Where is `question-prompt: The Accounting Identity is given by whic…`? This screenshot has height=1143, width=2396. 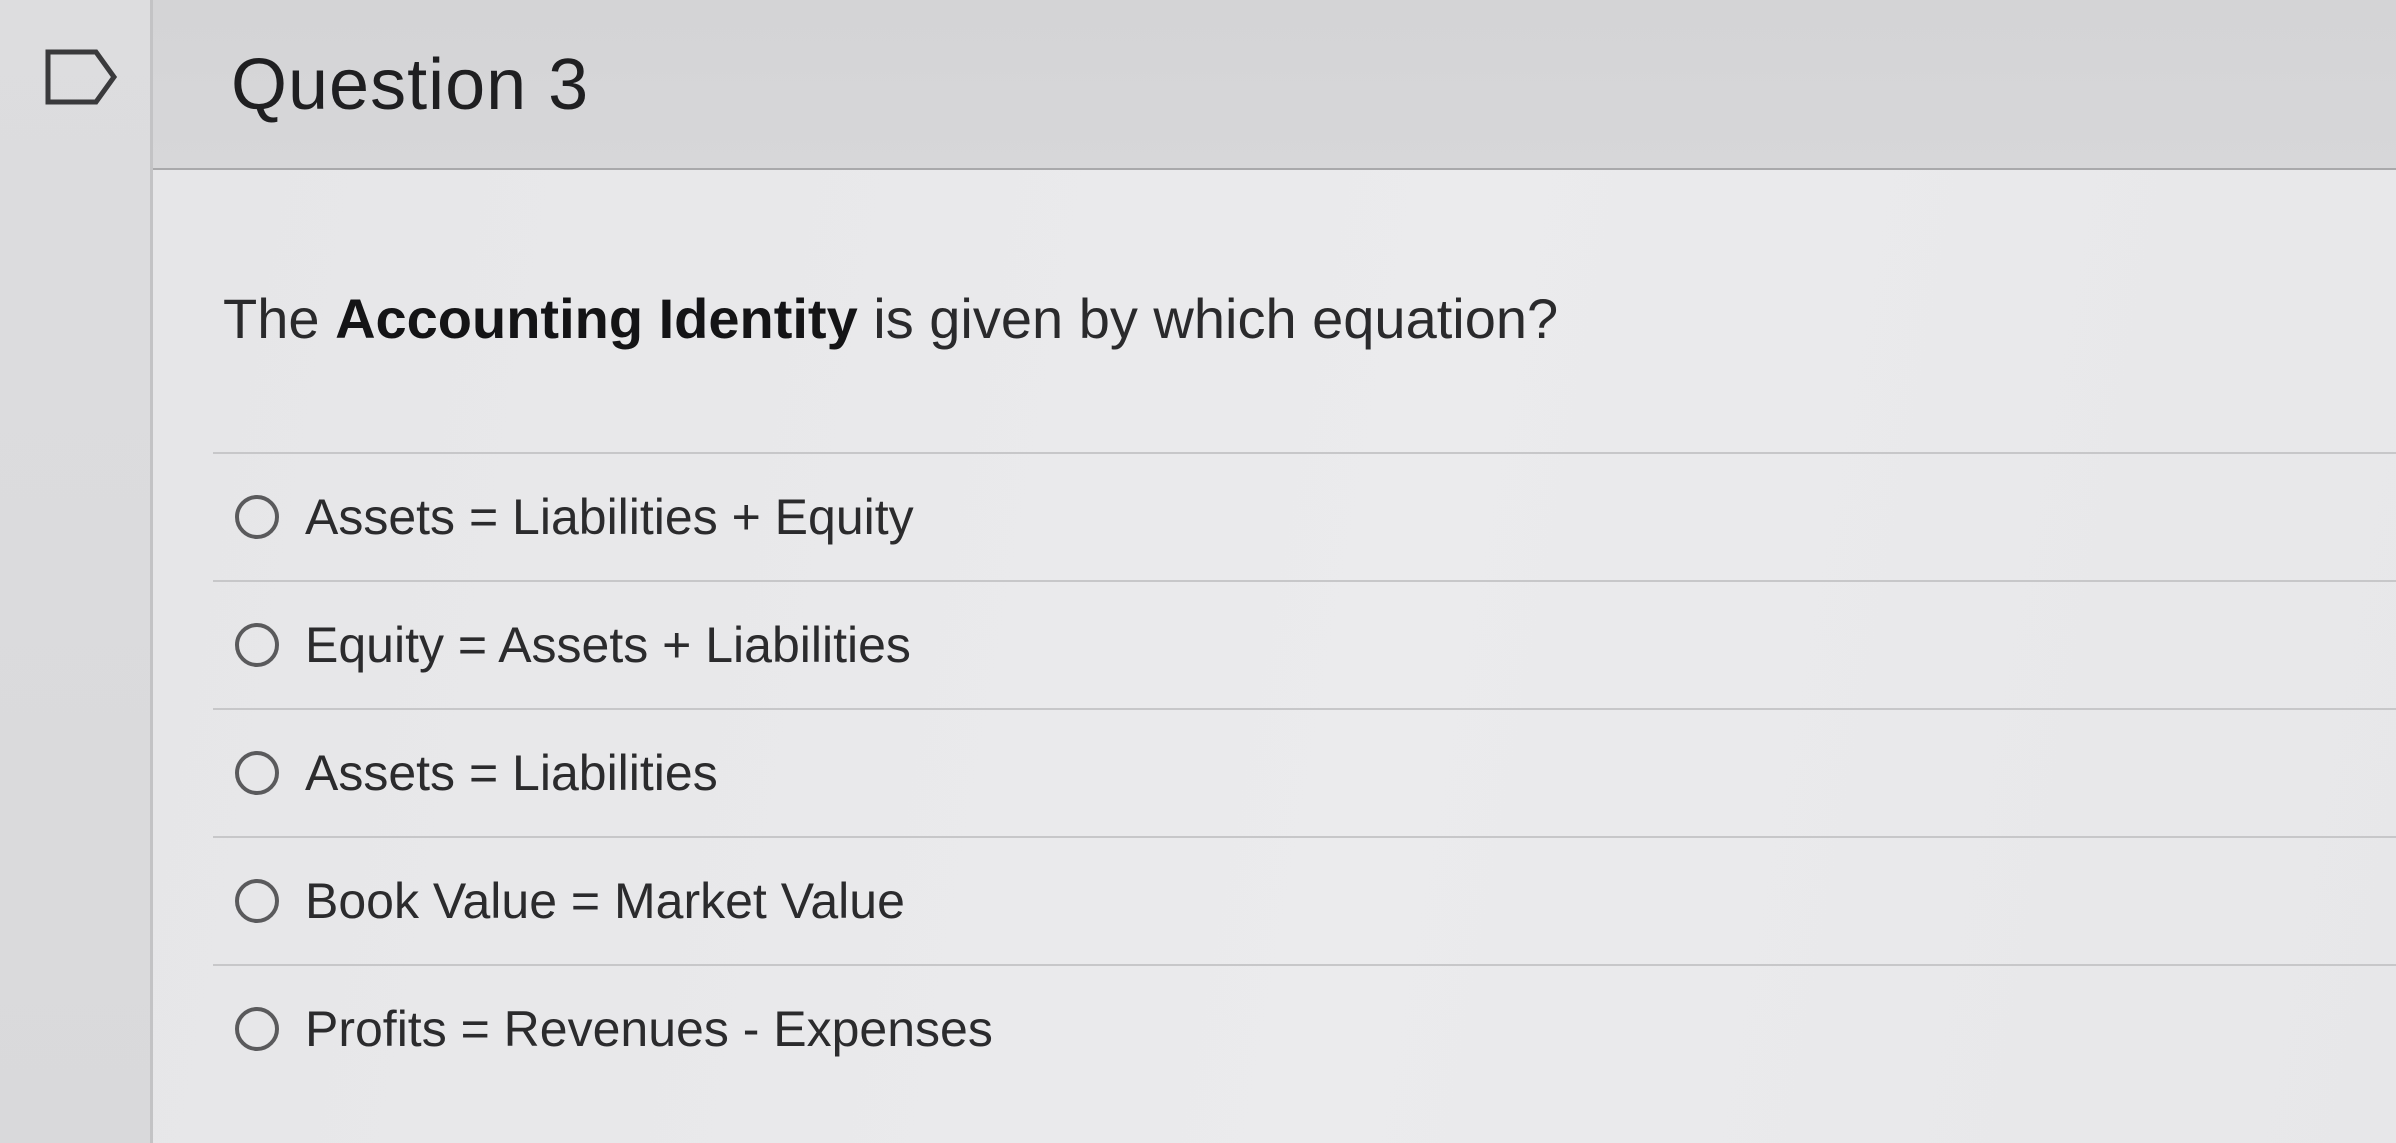 question-prompt: The Accounting Identity is given by whic… is located at coordinates (890, 318).